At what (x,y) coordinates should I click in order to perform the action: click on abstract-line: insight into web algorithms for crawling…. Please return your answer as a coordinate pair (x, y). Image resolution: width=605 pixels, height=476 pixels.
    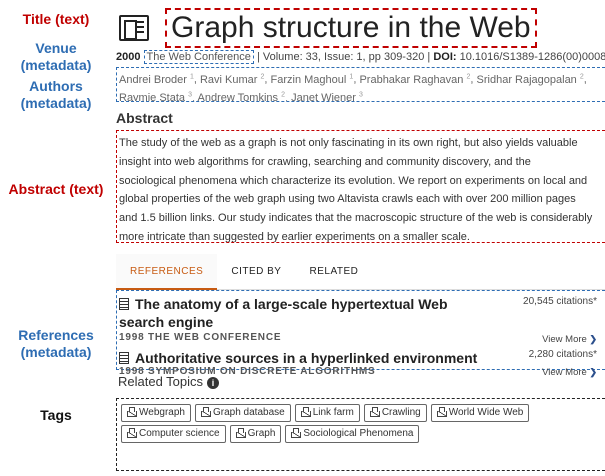
    Looking at the image, I should click on (325, 161).